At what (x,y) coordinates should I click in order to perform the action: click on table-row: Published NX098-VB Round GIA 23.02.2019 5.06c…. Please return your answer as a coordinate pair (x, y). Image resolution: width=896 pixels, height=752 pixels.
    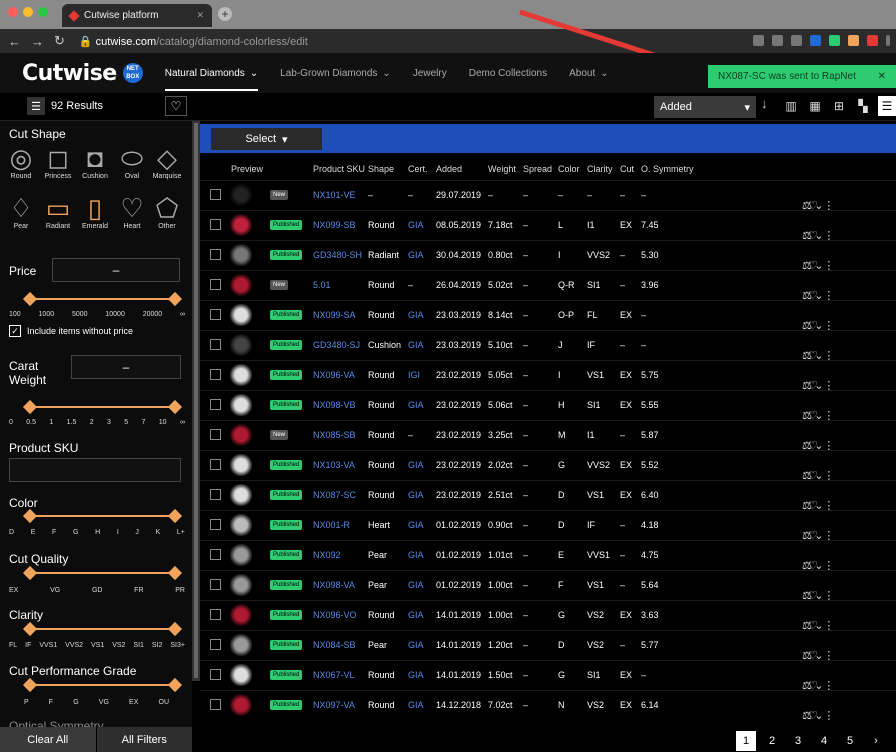
    Looking at the image, I should click on (548, 406).